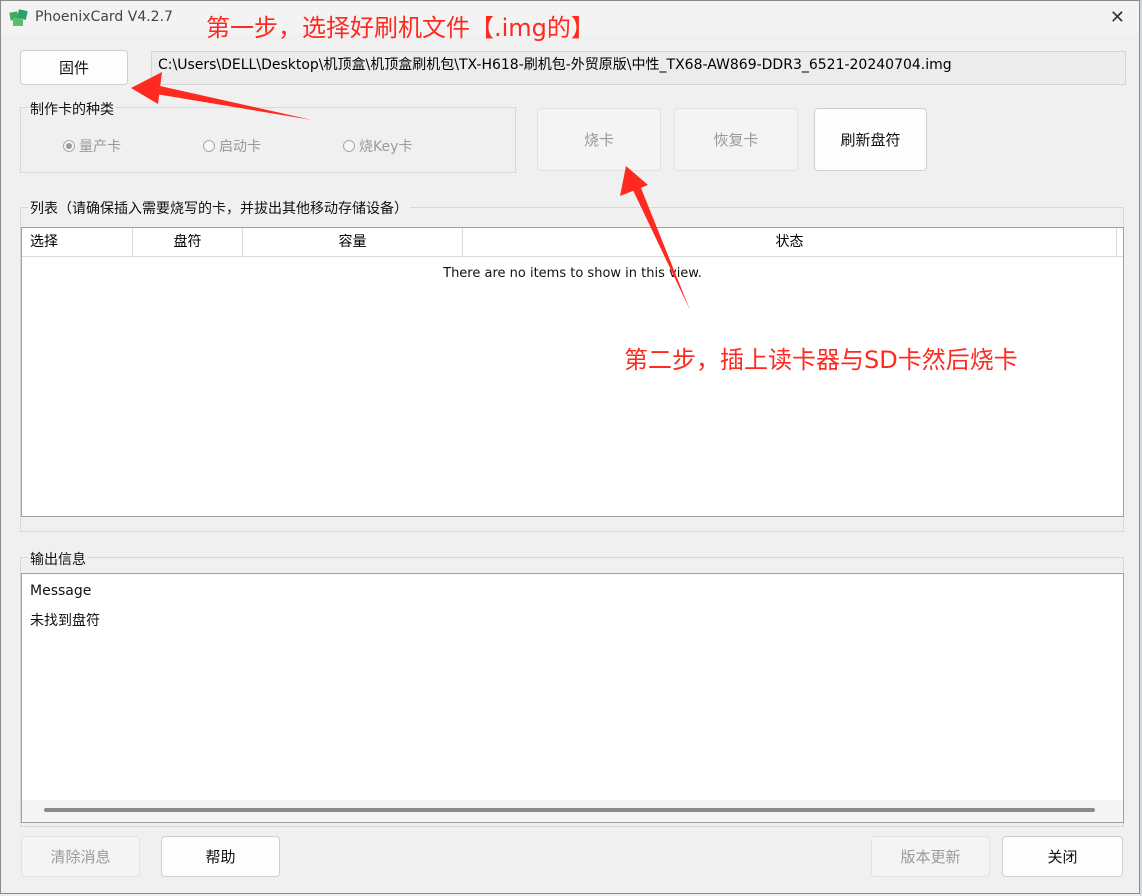 This screenshot has height=896, width=1142. I want to click on column-header-capacity: 容量, so click(353, 242).